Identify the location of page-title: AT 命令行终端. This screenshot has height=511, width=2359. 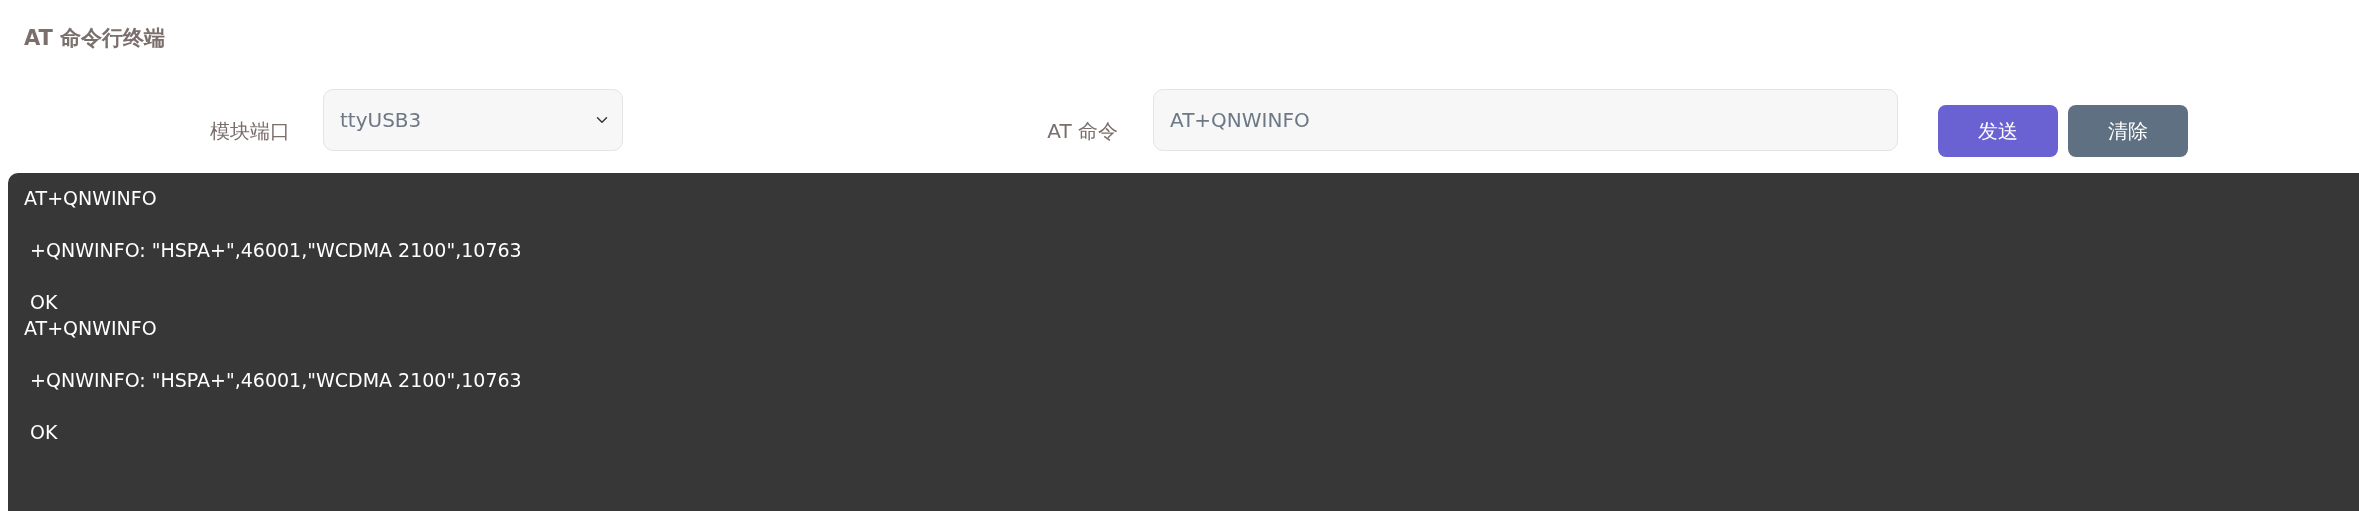
(95, 38).